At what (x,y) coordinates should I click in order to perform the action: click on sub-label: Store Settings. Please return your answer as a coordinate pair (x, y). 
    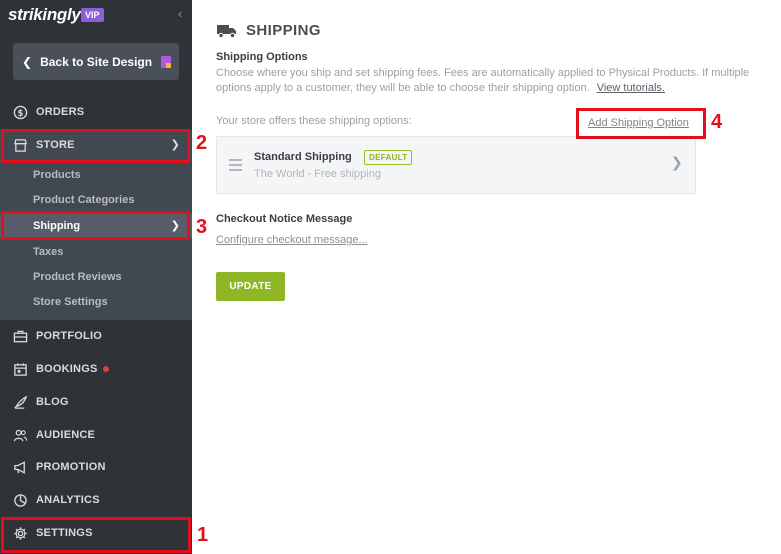
    Looking at the image, I should click on (70, 302).